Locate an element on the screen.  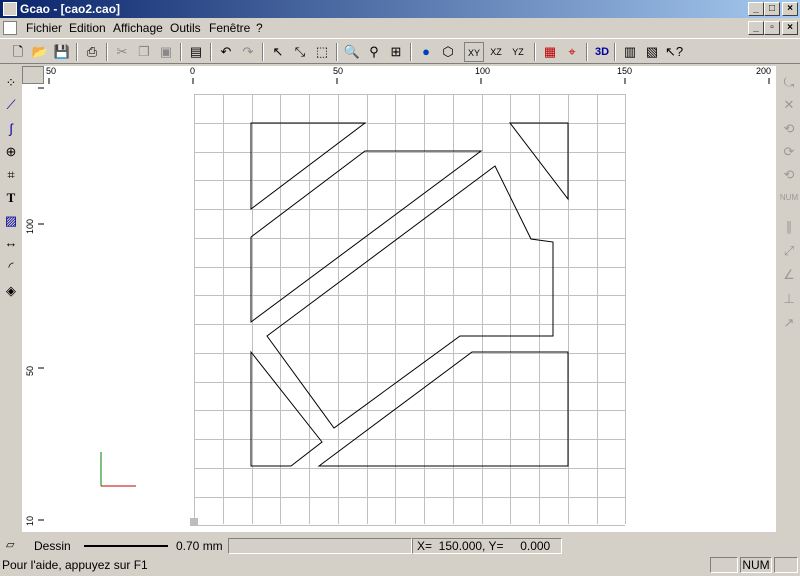
redo-icon: ↷ is located at coordinates (248, 52).